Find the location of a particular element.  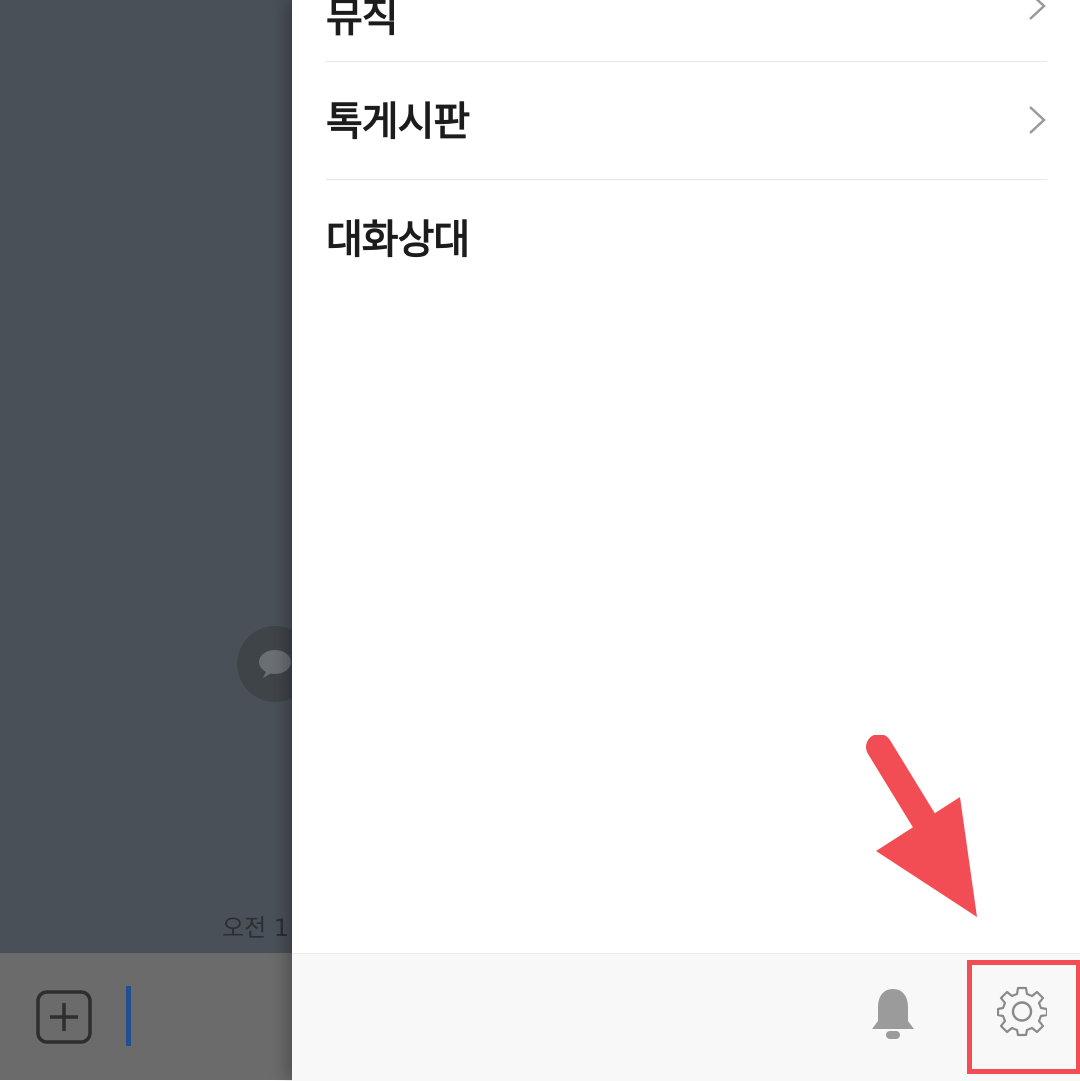

menu-item-label: 톡게시판 is located at coordinates (398, 122).